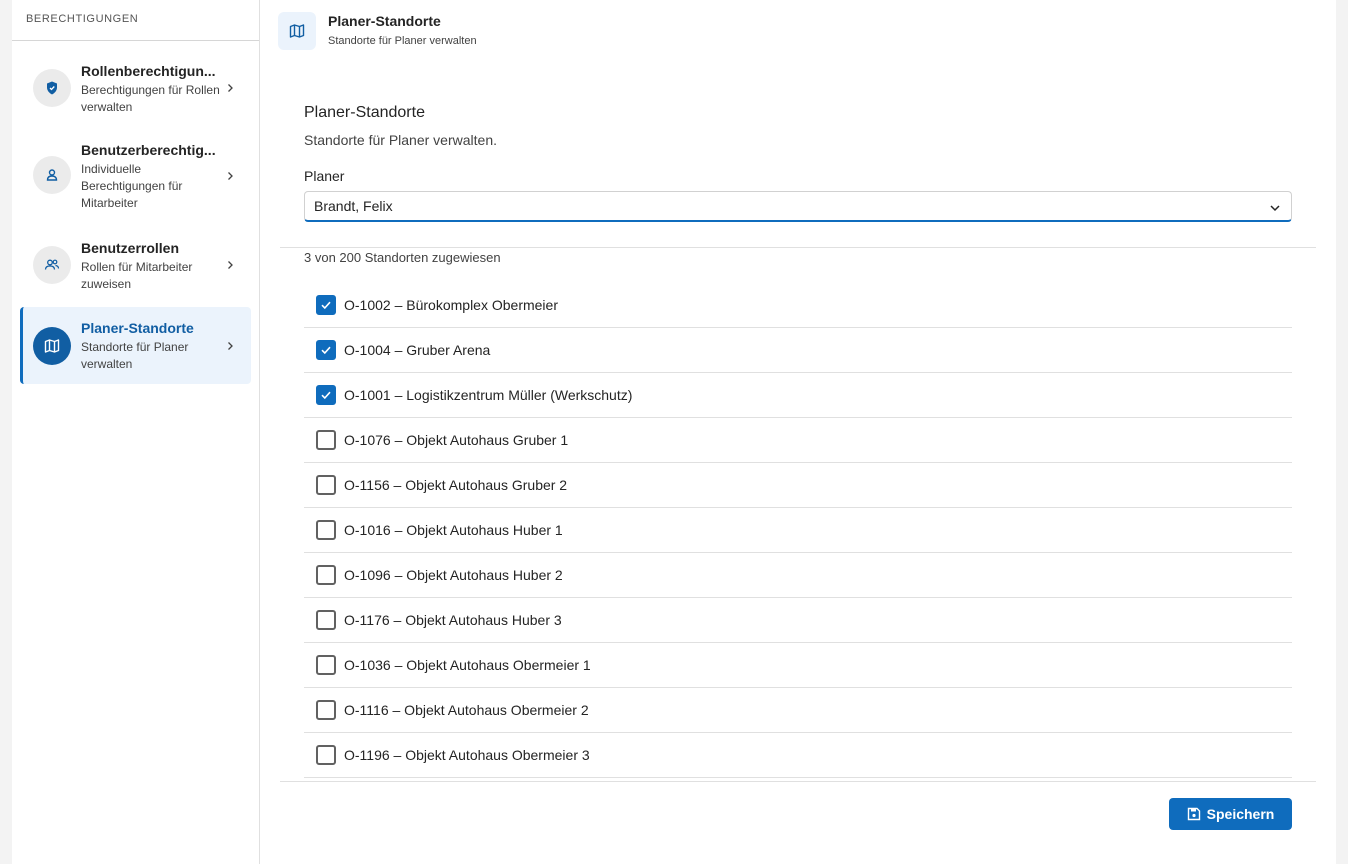 The height and width of the screenshot is (864, 1348). What do you see at coordinates (402, 41) in the screenshot?
I see `page-subtitle: Standorte für Planer verwalten` at bounding box center [402, 41].